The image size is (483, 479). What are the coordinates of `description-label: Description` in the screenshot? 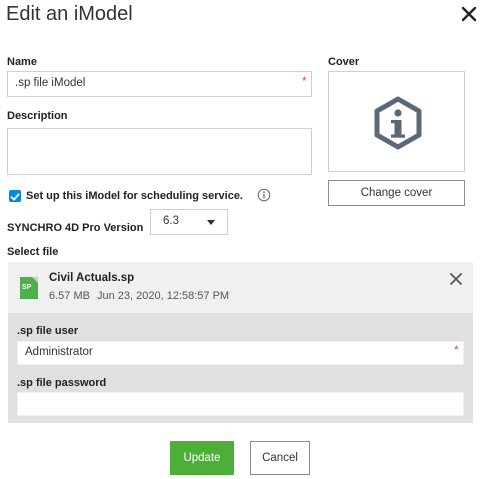 It's located at (37, 116).